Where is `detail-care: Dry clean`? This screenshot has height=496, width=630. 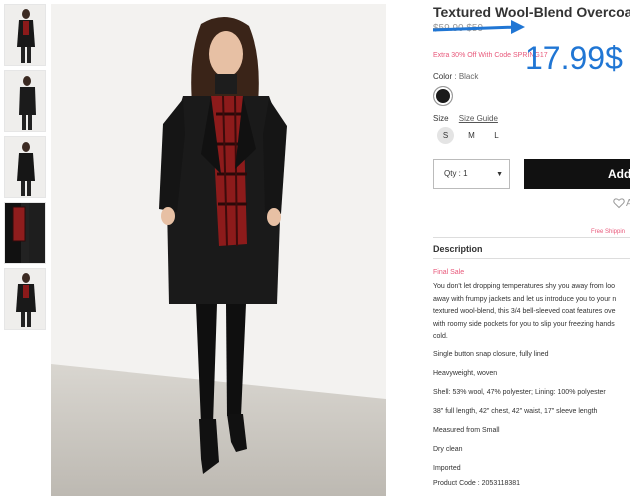 detail-care: Dry clean is located at coordinates (448, 449).